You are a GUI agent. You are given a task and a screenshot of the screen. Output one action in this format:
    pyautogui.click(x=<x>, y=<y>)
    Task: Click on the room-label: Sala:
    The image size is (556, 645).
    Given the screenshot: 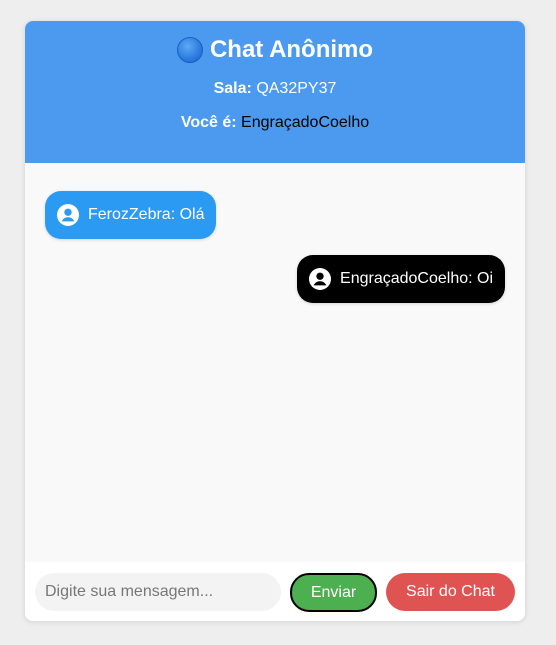 What is the action you would take?
    pyautogui.click(x=232, y=88)
    